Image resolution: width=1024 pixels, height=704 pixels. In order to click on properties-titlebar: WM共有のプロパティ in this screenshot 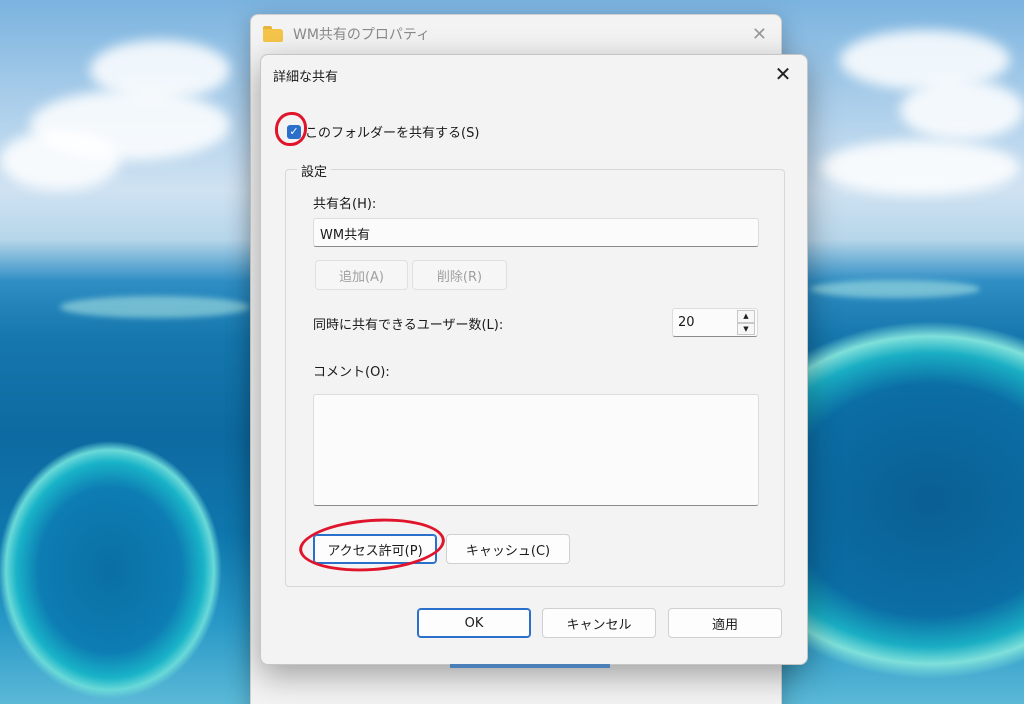, I will do `click(516, 34)`.